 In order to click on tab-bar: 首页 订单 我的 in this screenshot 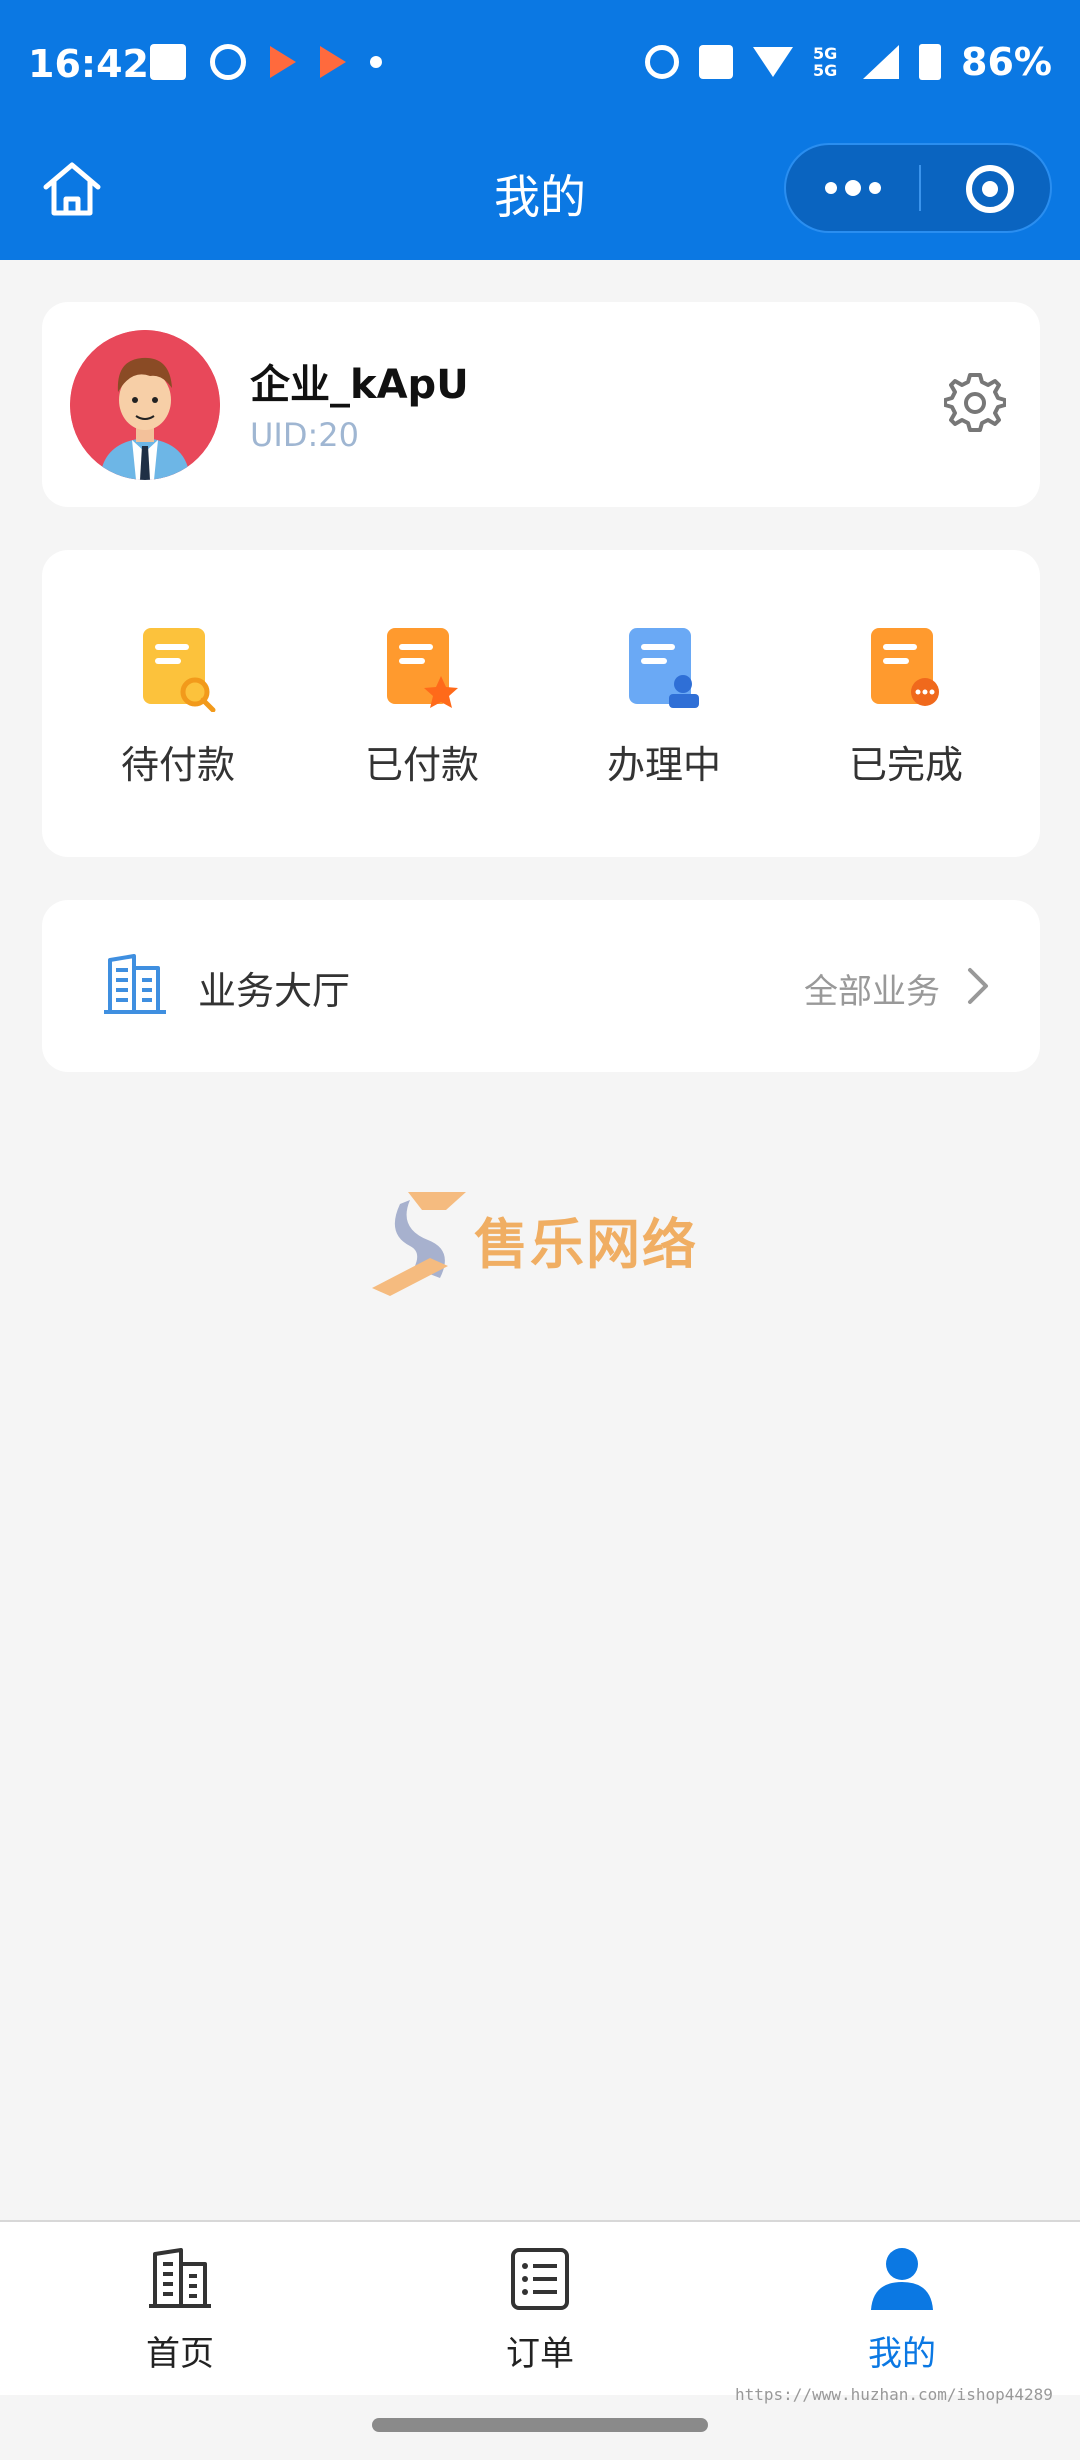, I will do `click(540, 2307)`.